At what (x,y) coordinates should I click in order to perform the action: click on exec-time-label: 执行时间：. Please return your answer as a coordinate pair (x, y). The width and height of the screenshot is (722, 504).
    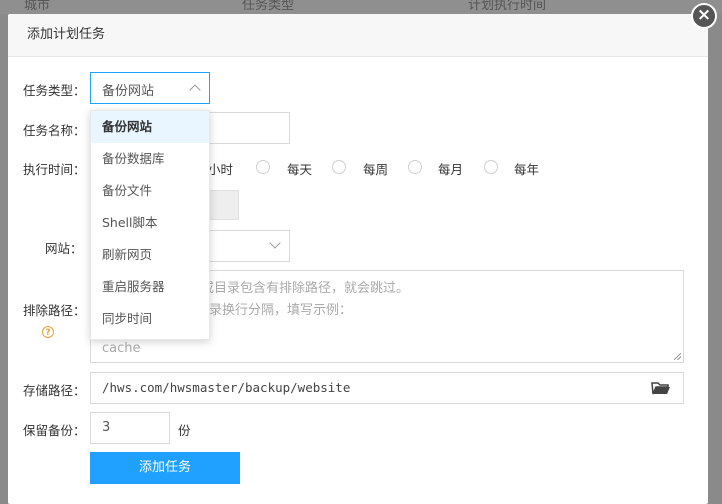
    Looking at the image, I should click on (54, 169).